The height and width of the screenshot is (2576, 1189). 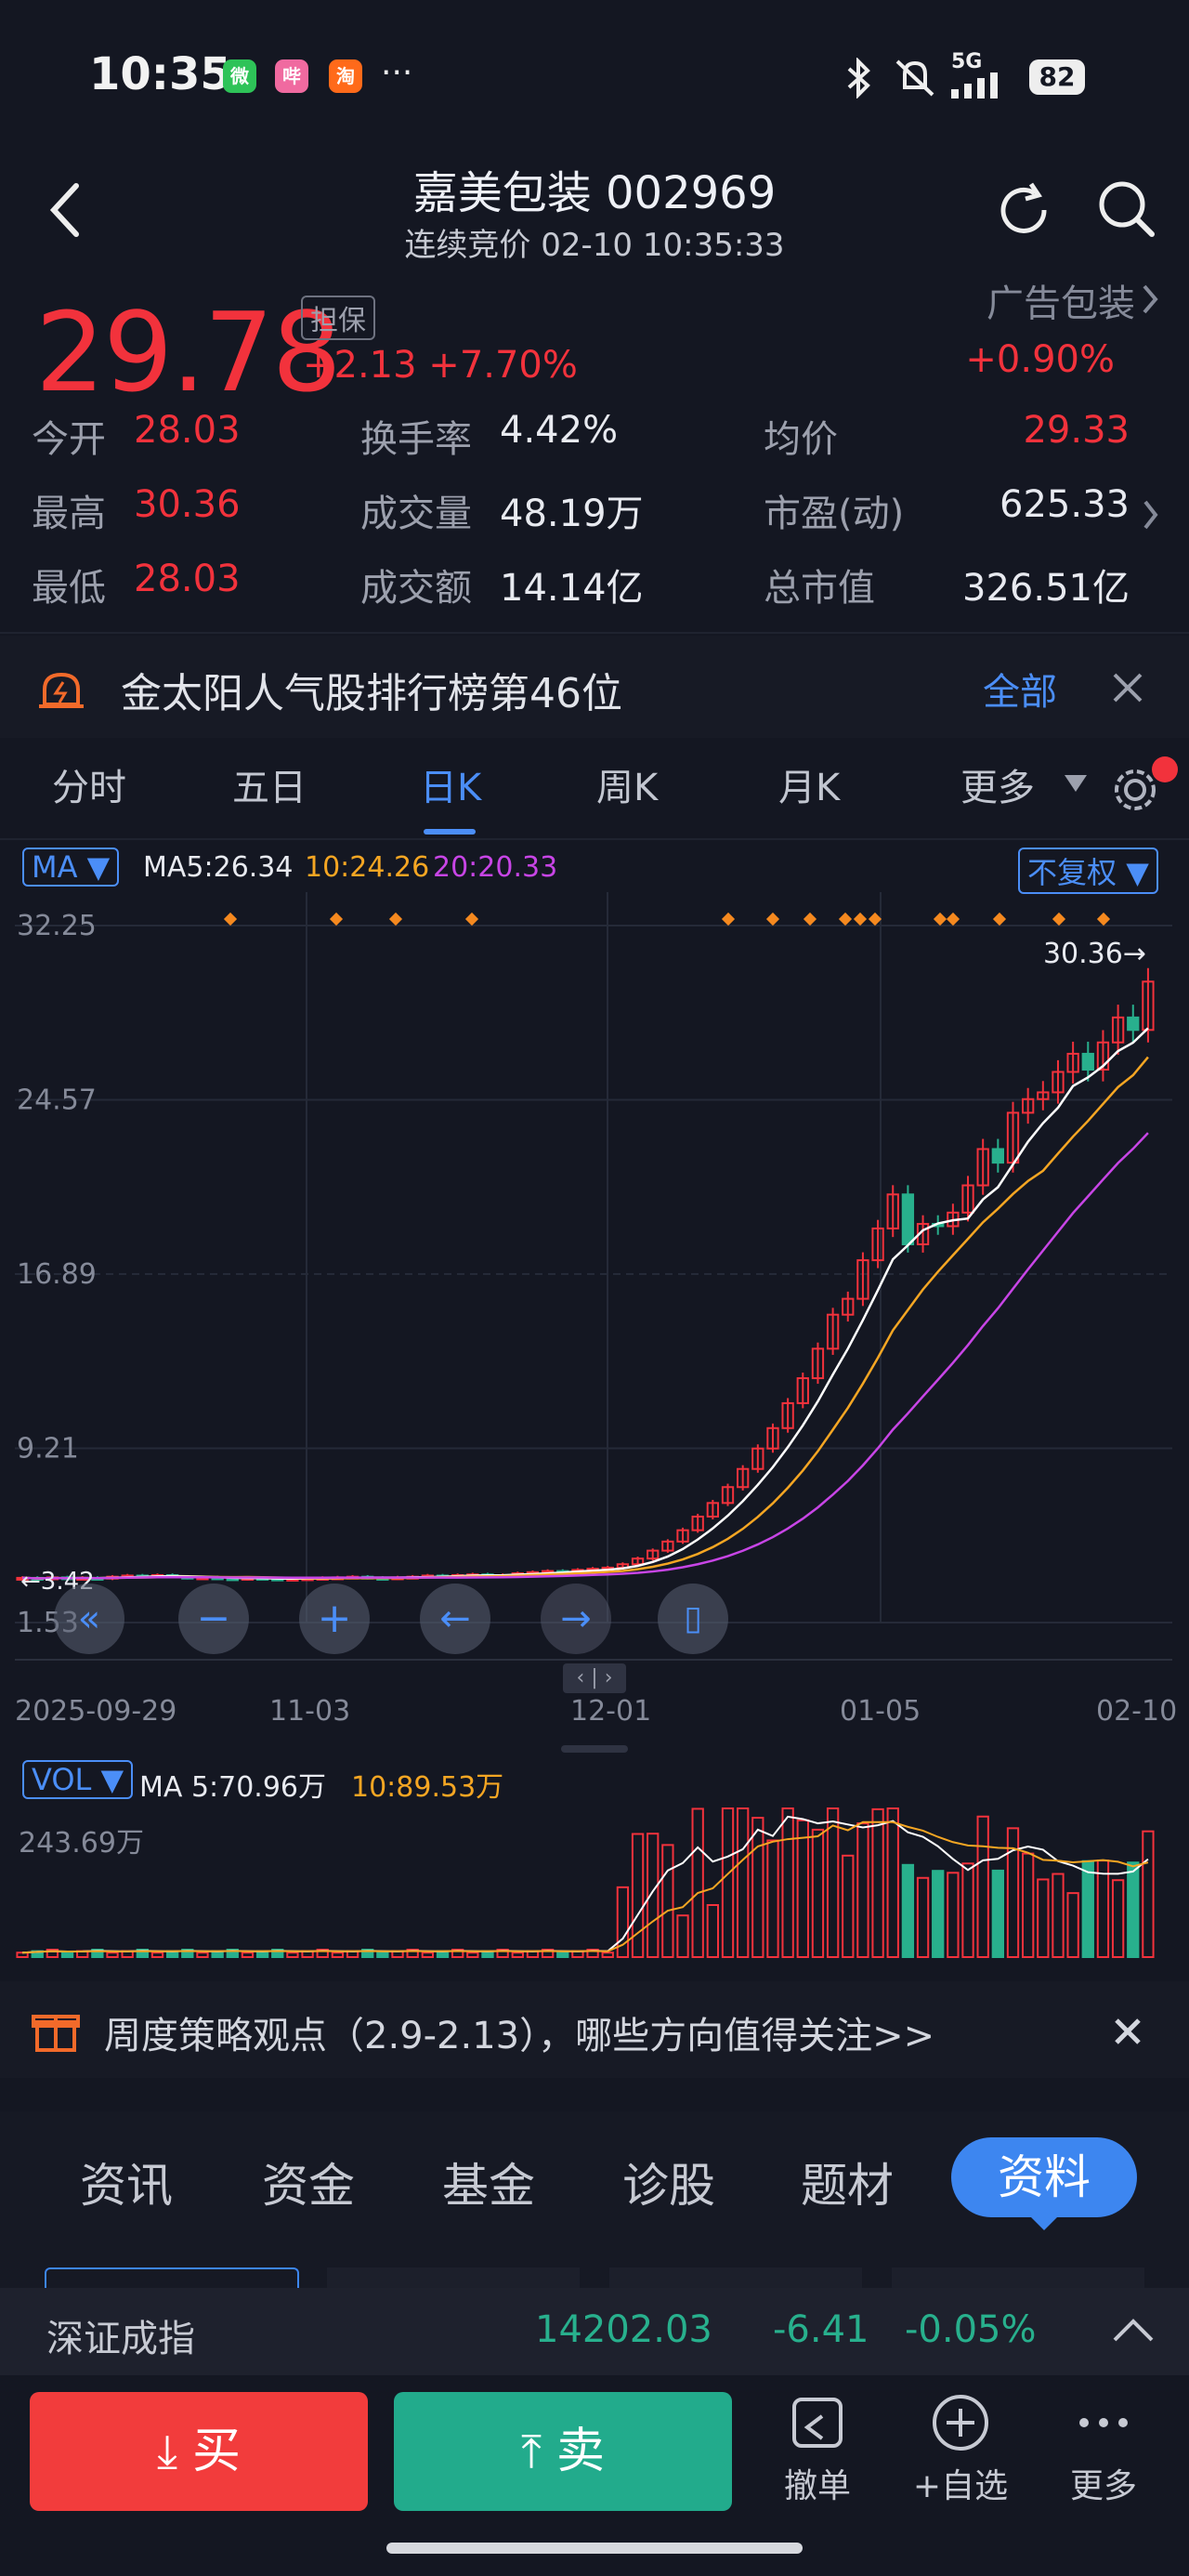 I want to click on sell-button: ⤒ 卖, so click(x=563, y=2451).